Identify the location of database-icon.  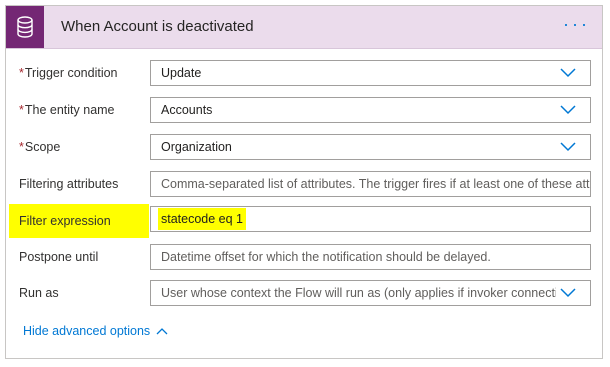
(25, 27).